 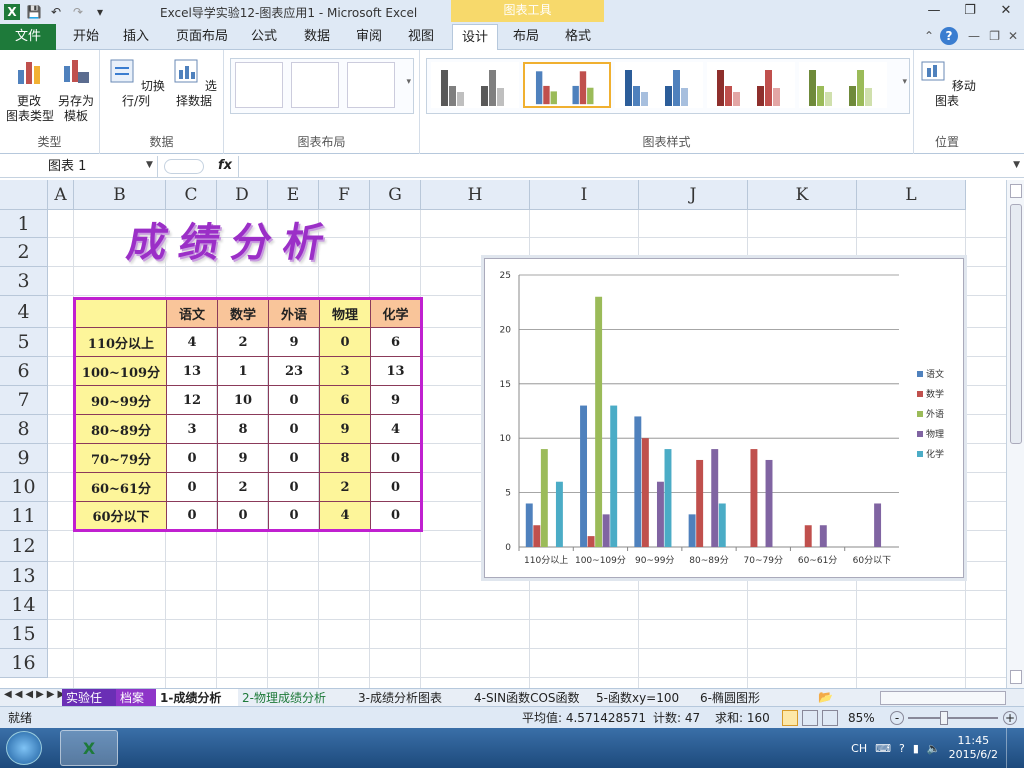 What do you see at coordinates (136, 37) in the screenshot?
I see `tab-insert: 插入` at bounding box center [136, 37].